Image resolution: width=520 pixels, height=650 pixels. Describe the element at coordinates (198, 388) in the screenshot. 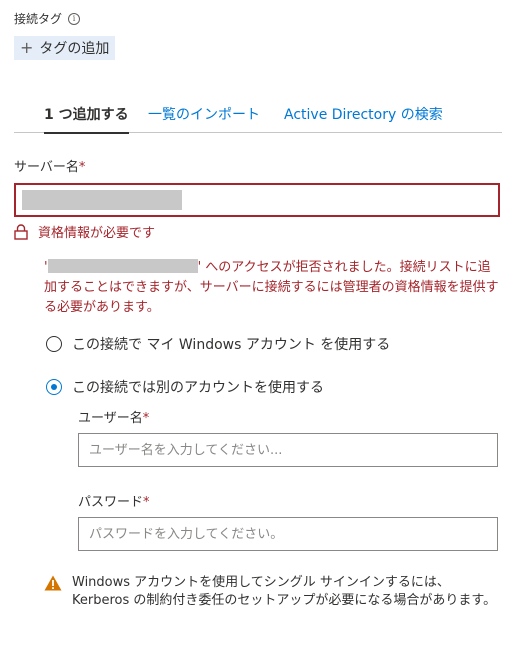

I see `radio-label: この接続では別のアカウントを使用する` at that location.